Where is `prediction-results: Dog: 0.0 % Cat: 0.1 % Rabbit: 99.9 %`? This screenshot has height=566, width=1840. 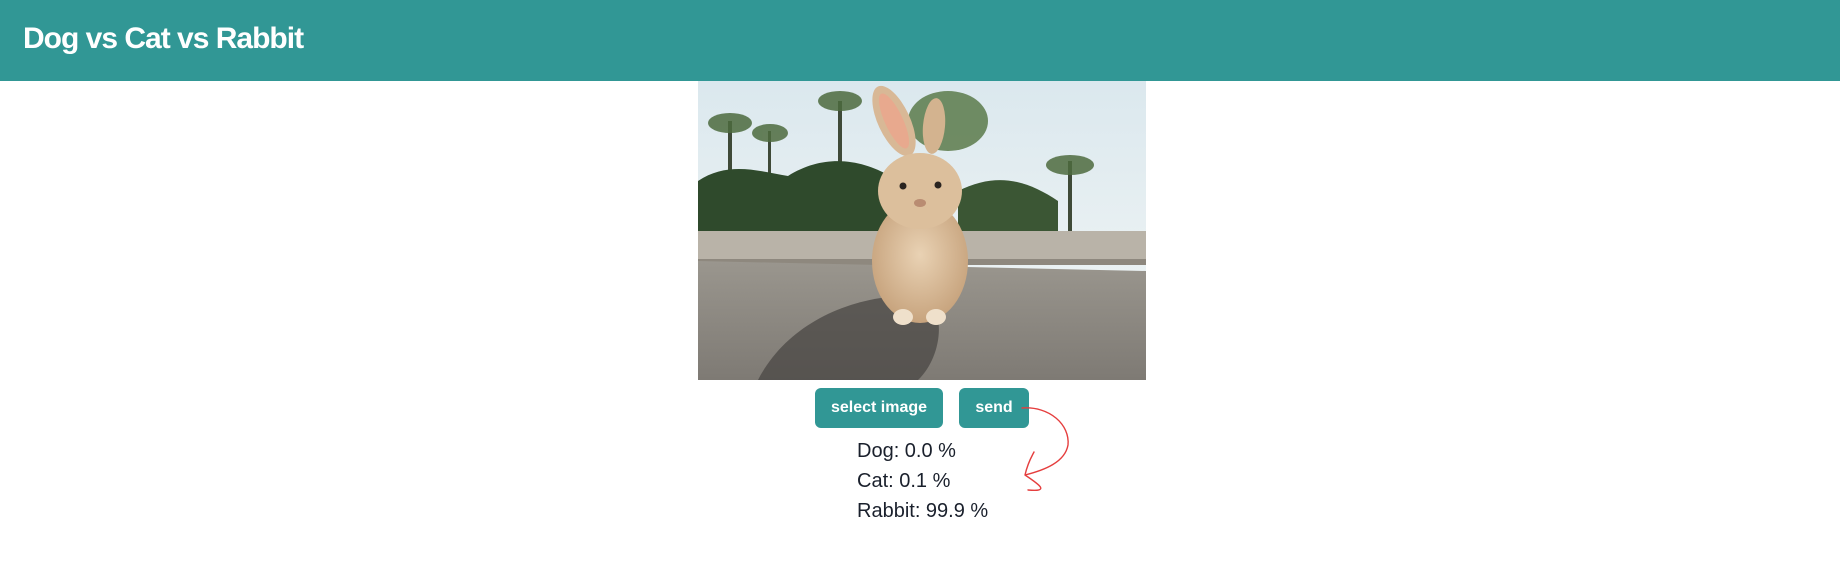
prediction-results: Dog: 0.0 % Cat: 0.1 % Rabbit: 99.9 % is located at coordinates (922, 481).